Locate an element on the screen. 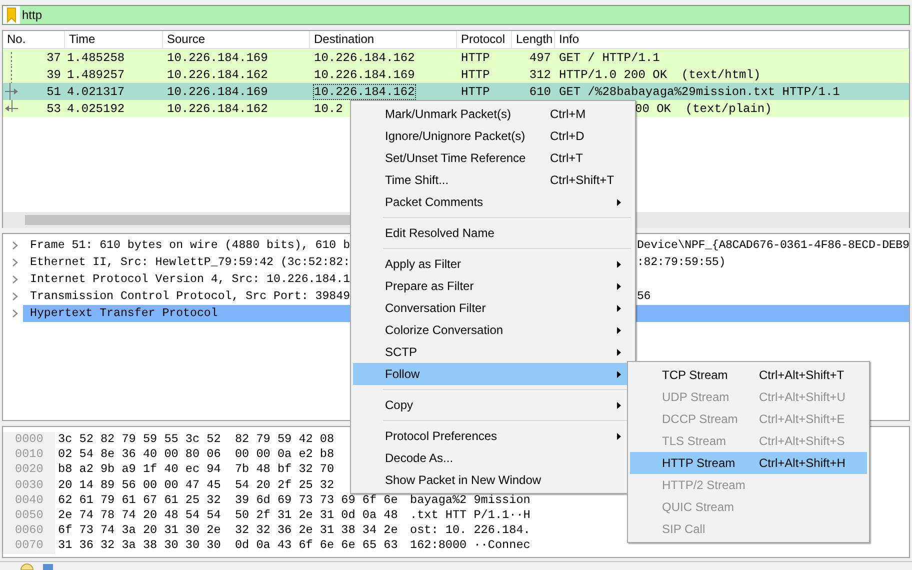 This screenshot has width=912, height=570. ascii-bytes: bayaga%2 9mission is located at coordinates (470, 500).